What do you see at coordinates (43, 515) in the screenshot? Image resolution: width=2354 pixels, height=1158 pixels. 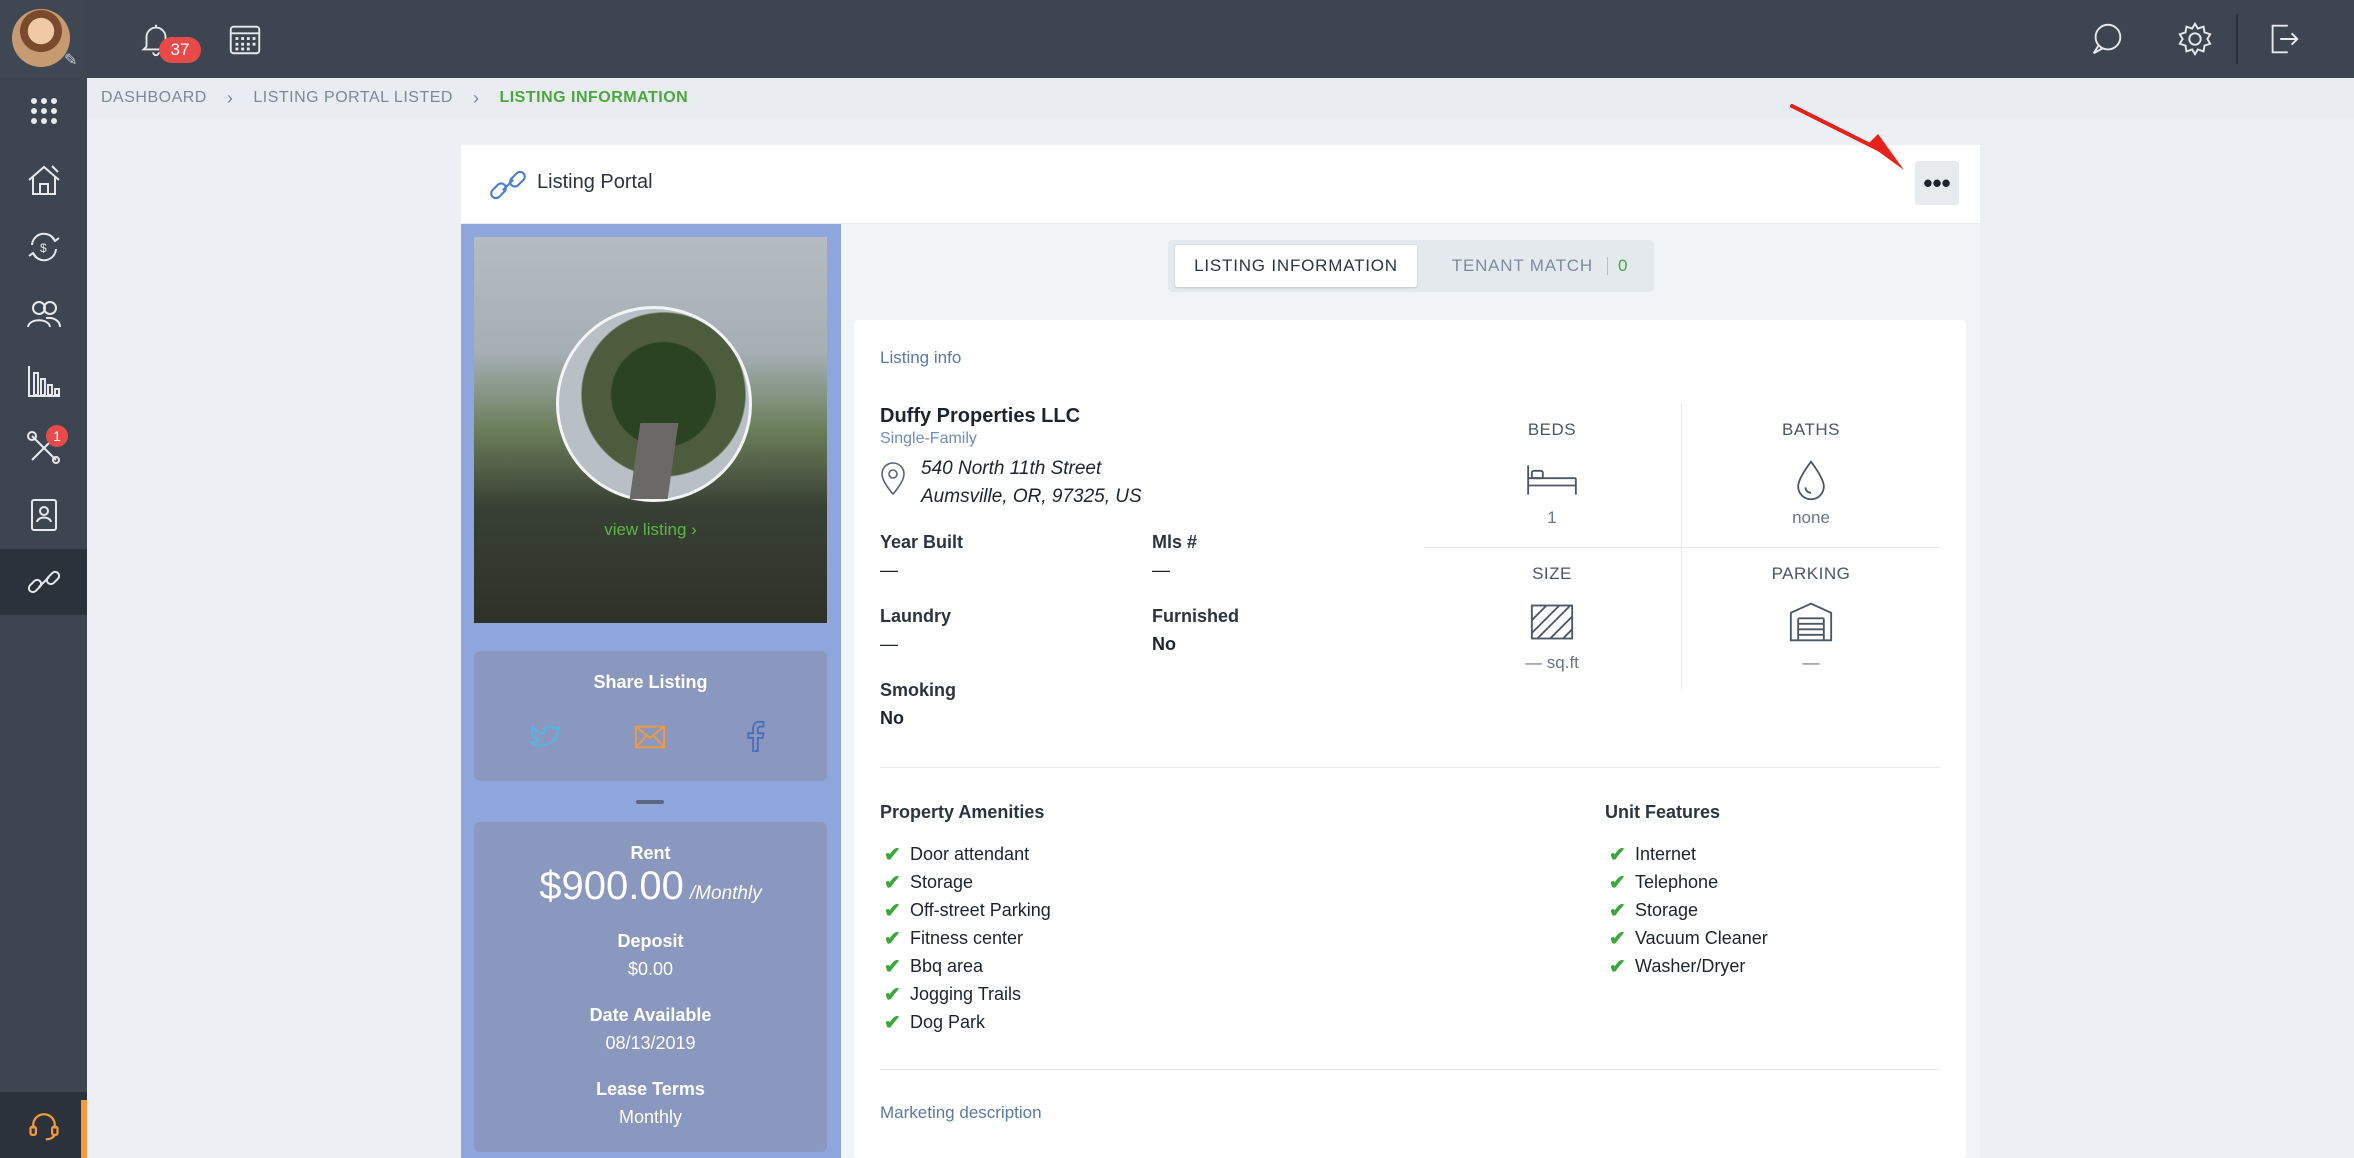 I see `documents-icon` at bounding box center [43, 515].